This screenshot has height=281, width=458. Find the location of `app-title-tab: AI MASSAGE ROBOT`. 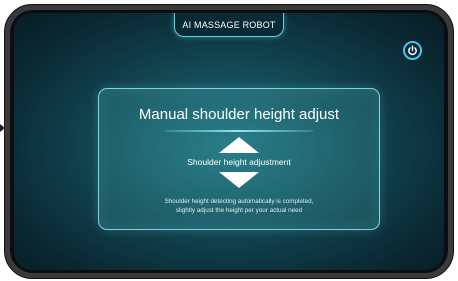

app-title-tab: AI MASSAGE ROBOT is located at coordinates (229, 25).